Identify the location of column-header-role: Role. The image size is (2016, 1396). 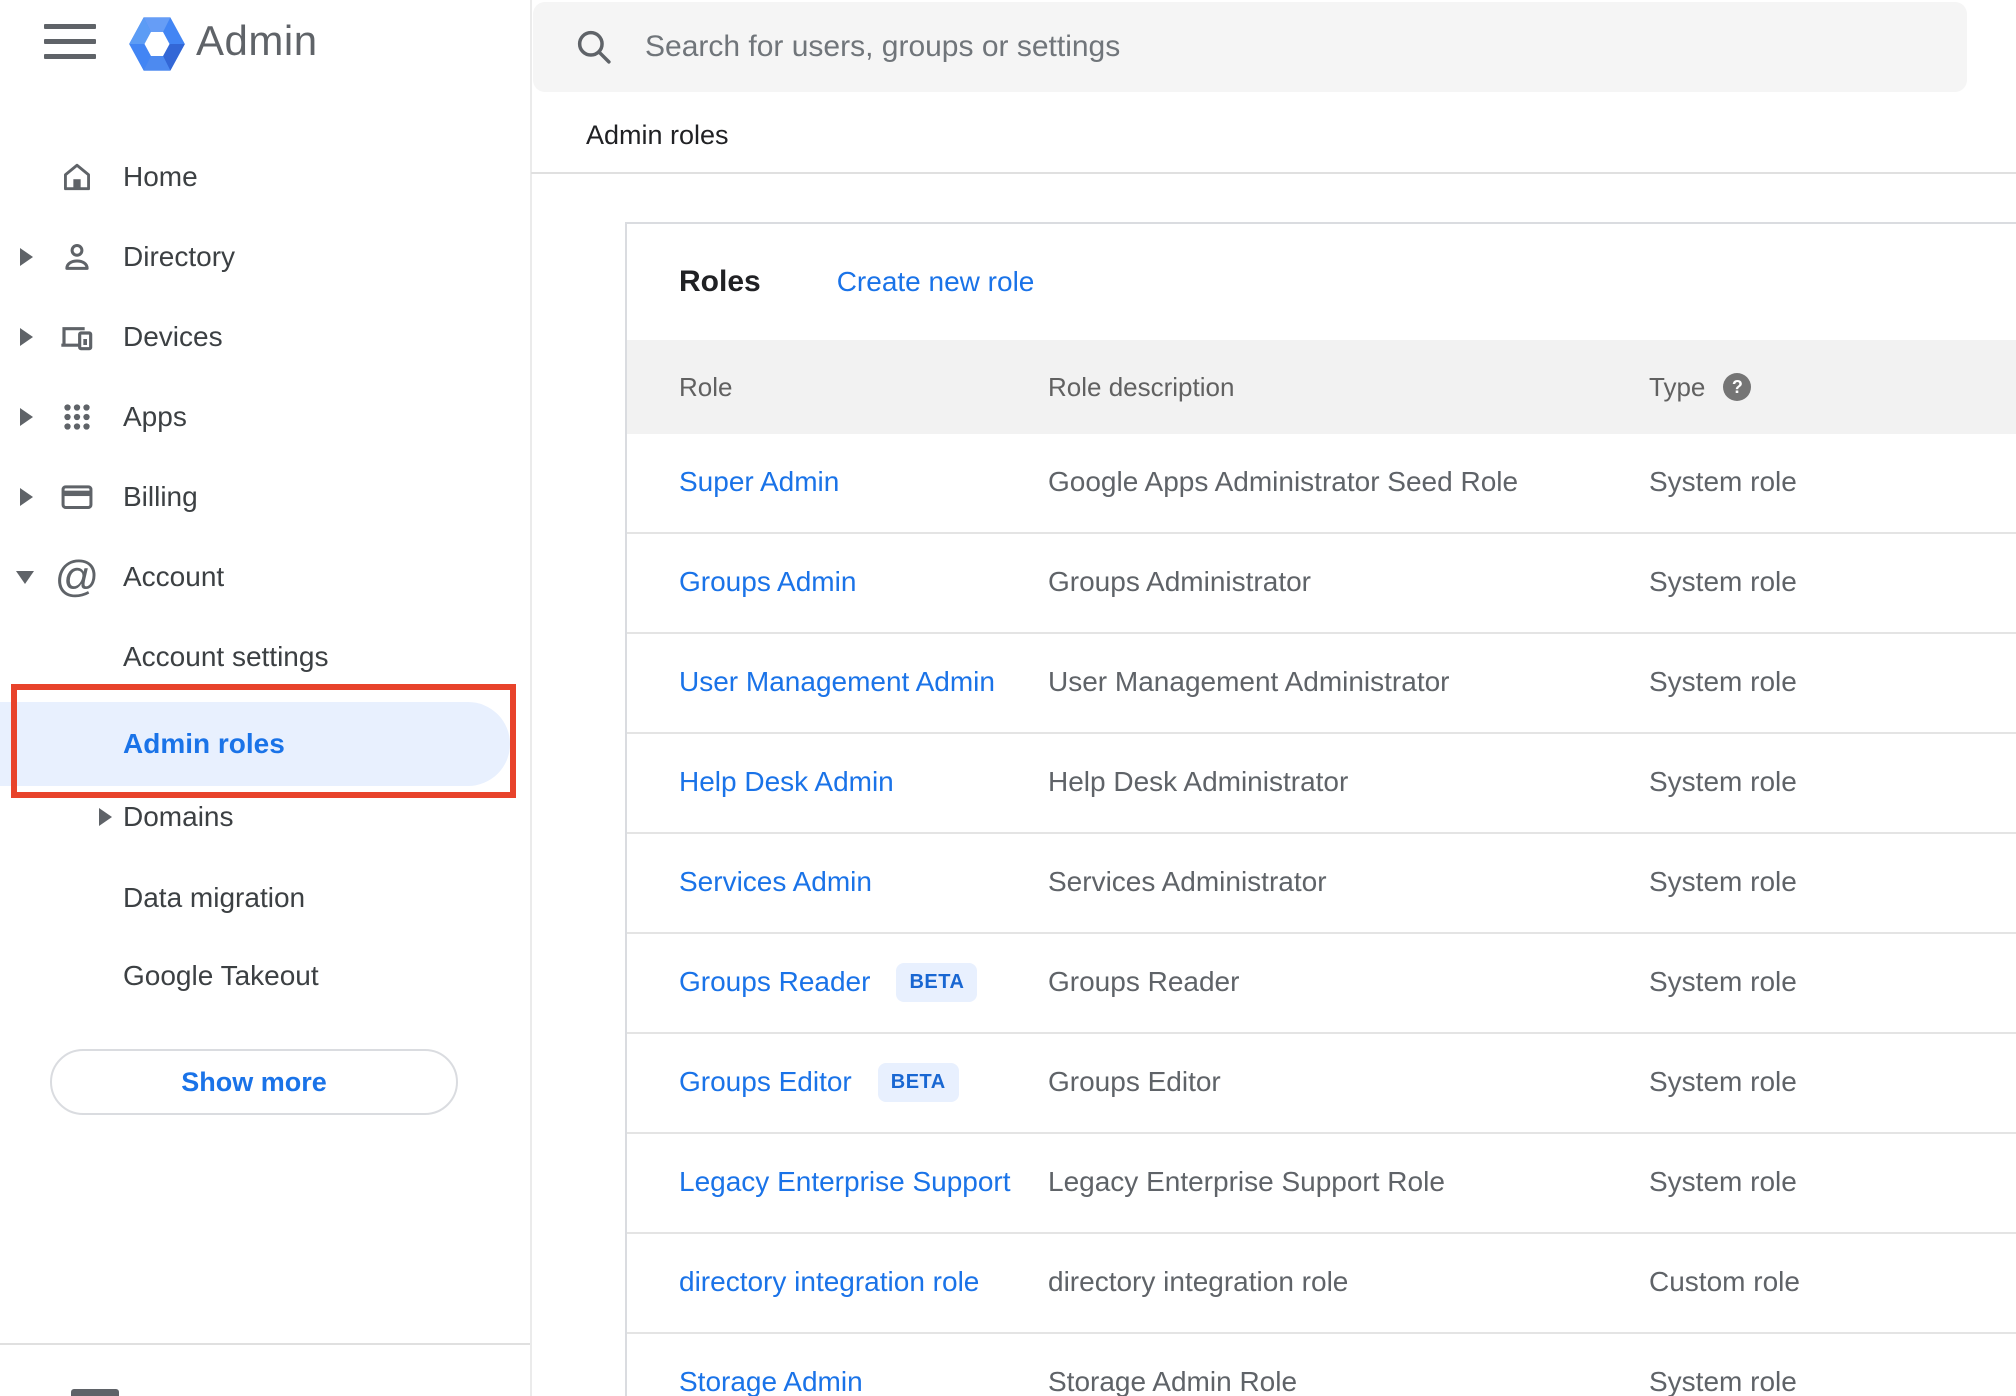
(706, 387).